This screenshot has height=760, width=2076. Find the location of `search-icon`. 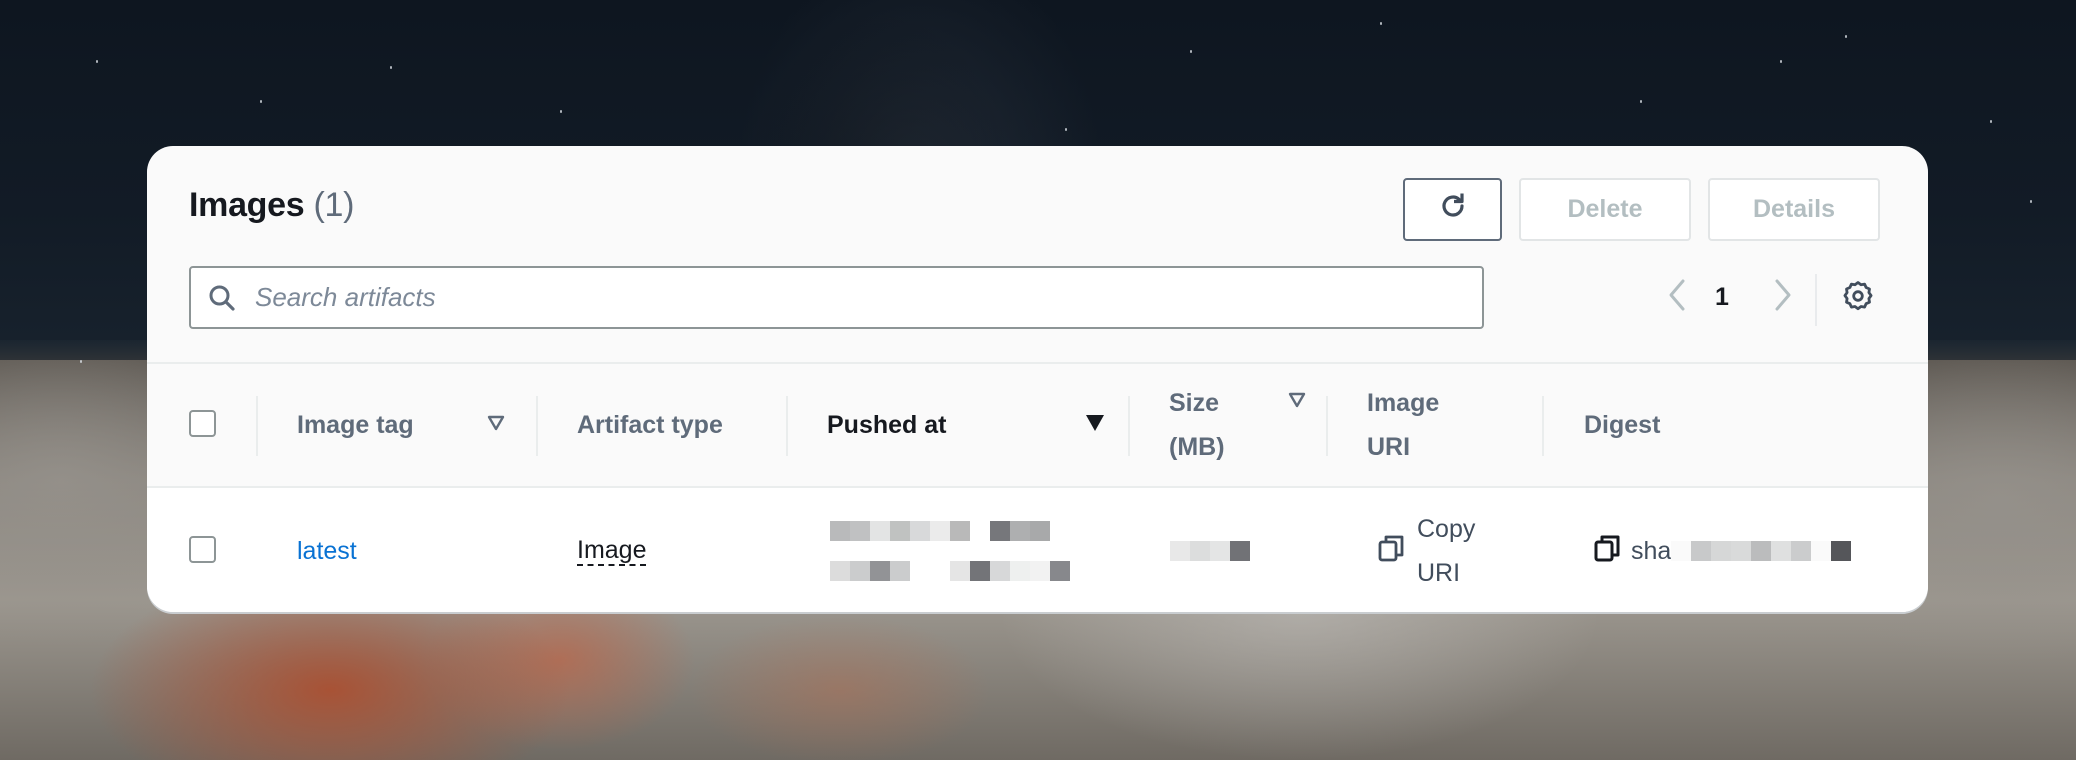

search-icon is located at coordinates (222, 298).